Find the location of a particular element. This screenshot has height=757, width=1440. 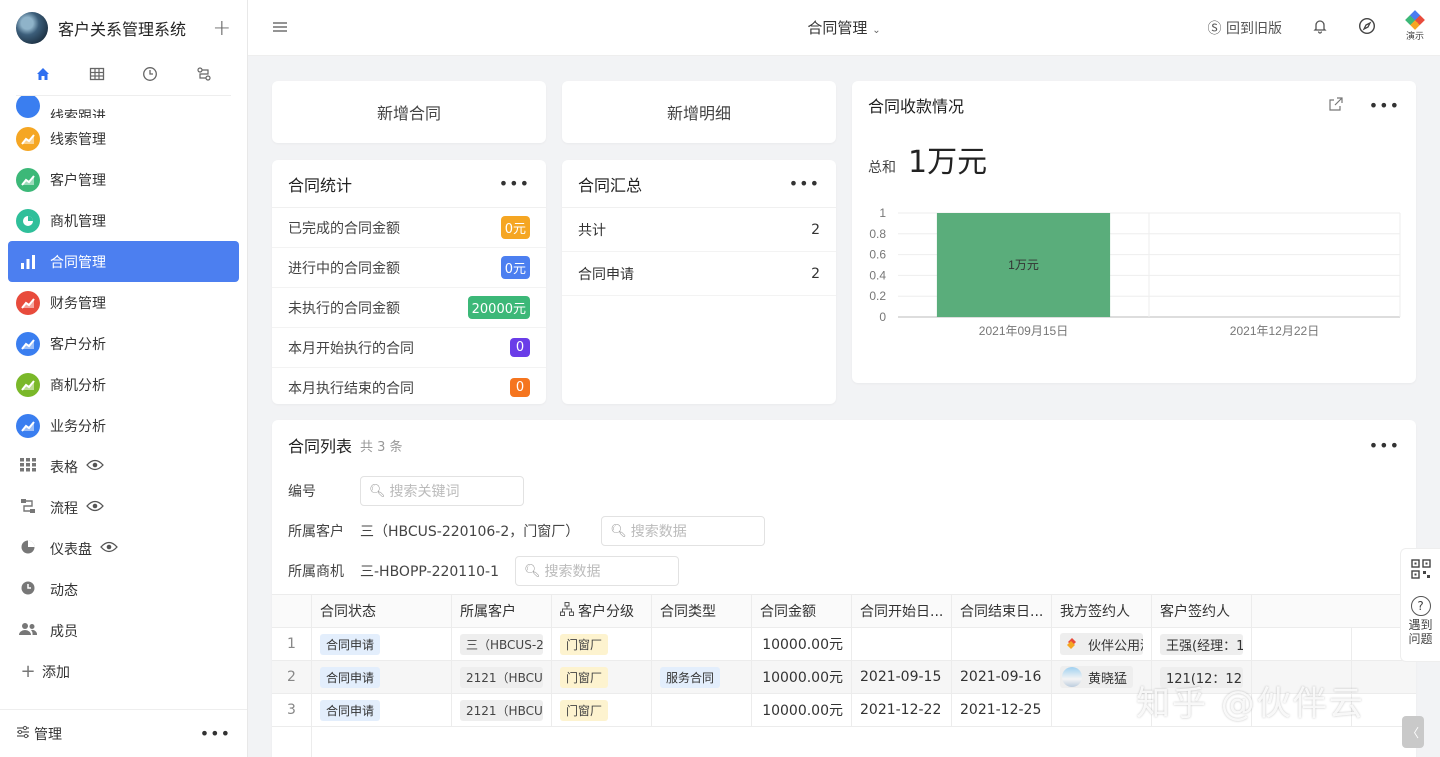

collapse-handle: 〈 is located at coordinates (1413, 732).